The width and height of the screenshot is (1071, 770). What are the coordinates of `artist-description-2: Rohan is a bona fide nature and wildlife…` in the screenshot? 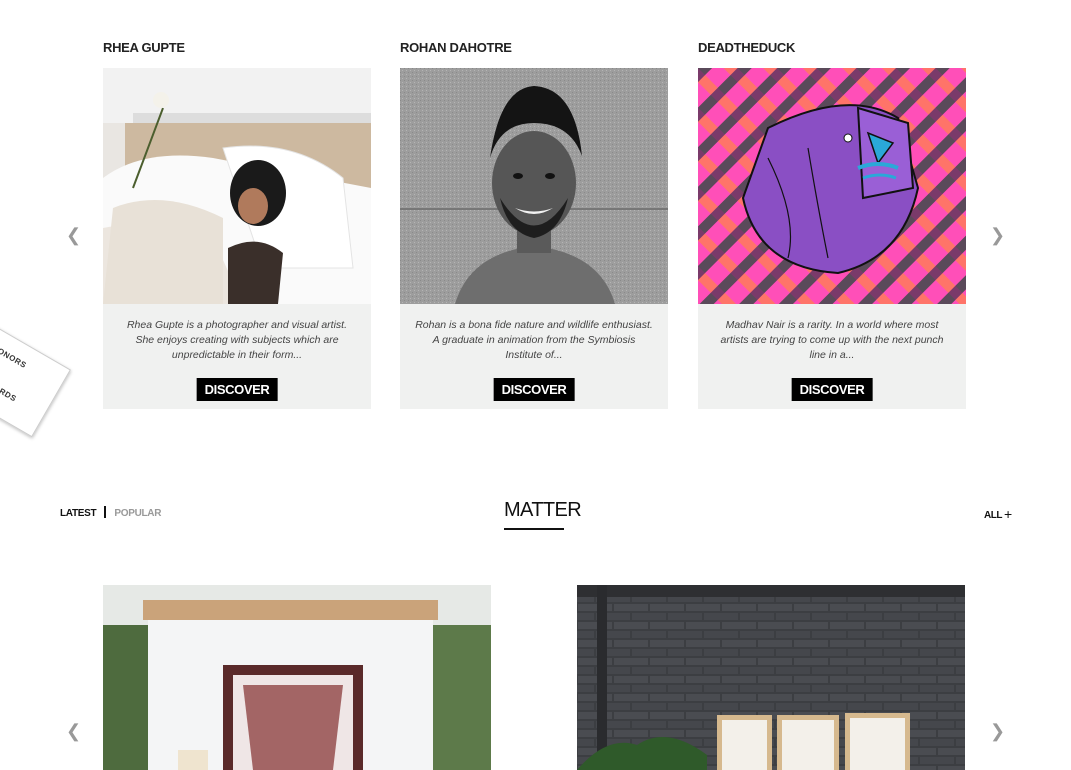 It's located at (534, 340).